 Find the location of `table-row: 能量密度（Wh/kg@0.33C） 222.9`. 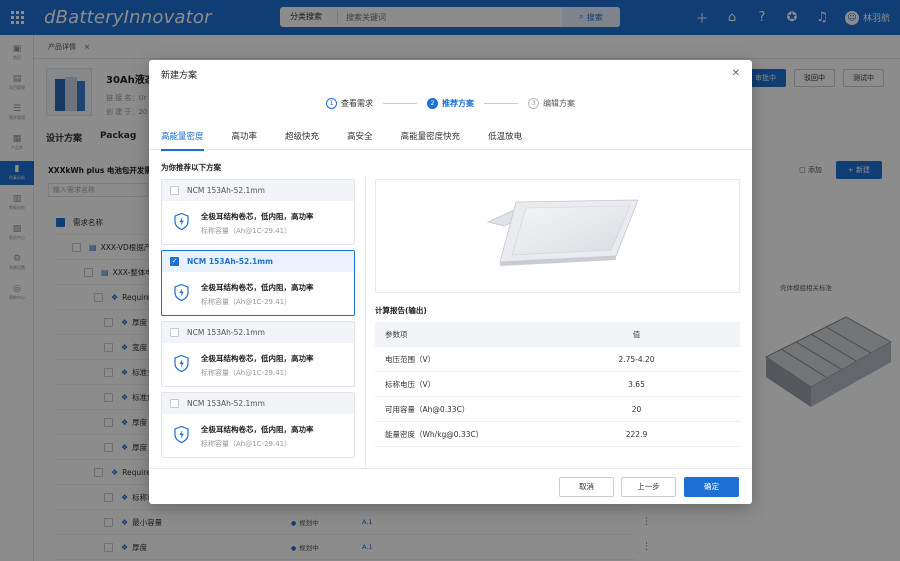

table-row: 能量密度（Wh/kg@0.33C） 222.9 is located at coordinates (557, 434).